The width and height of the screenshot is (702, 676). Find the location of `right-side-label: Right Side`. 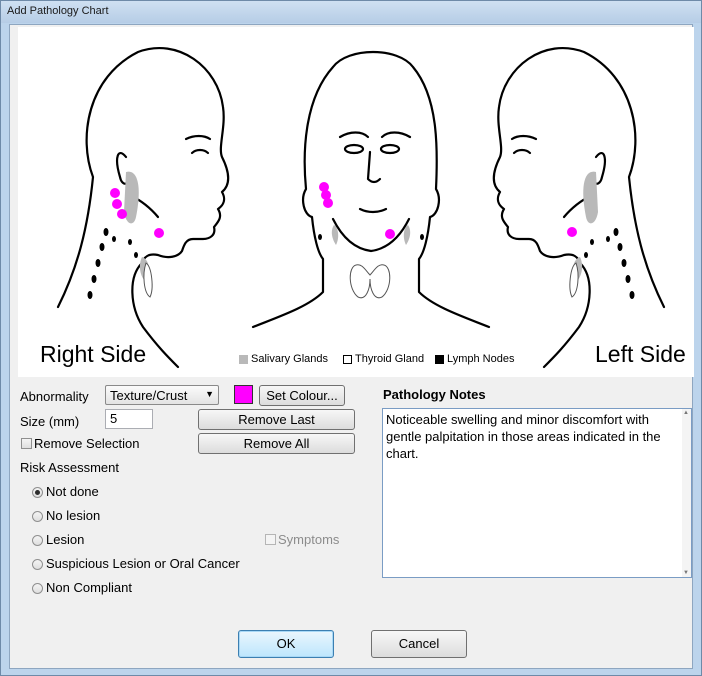

right-side-label: Right Side is located at coordinates (93, 354).